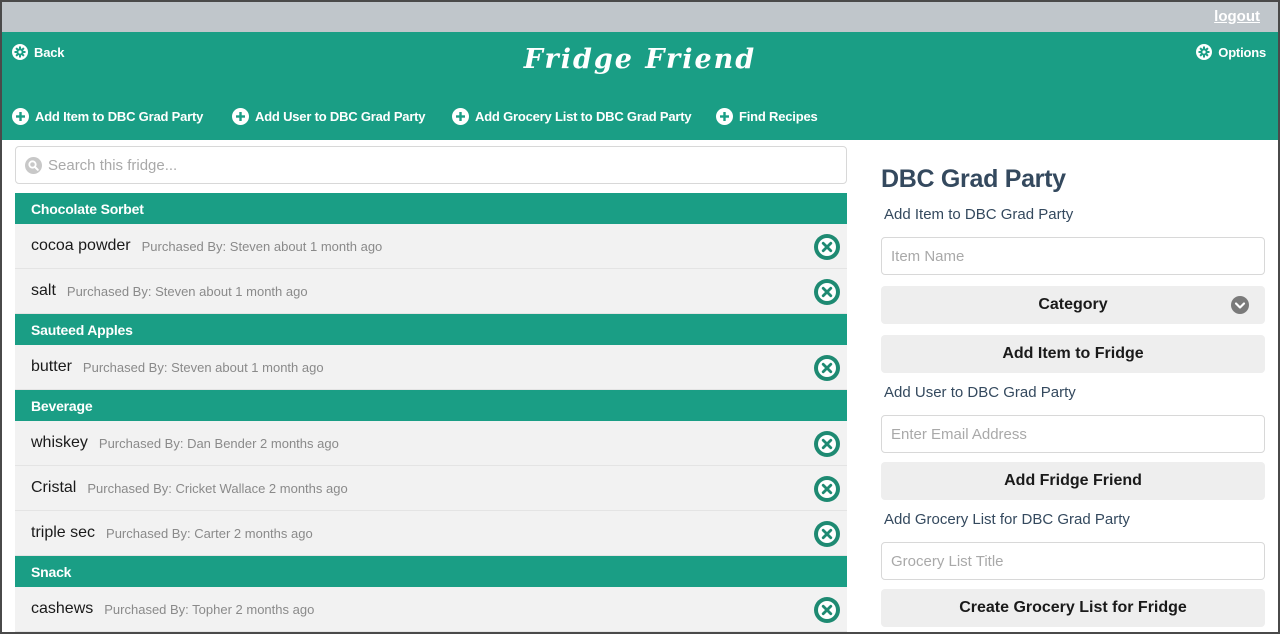 The width and height of the screenshot is (1280, 634). Describe the element at coordinates (1007, 519) in the screenshot. I see `add-grocery-list-heading: Add Grocery List for DBC Grad Party` at that location.